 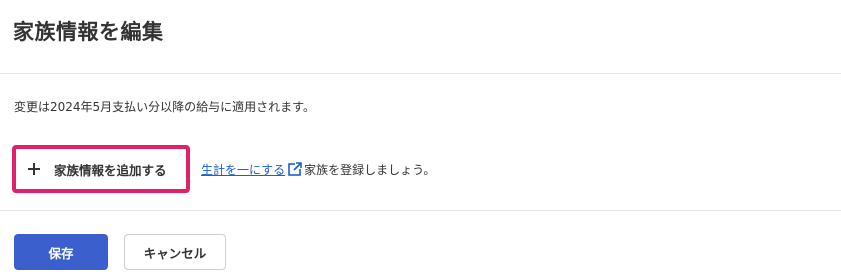 I want to click on page-title: 家族情報を編集, so click(x=88, y=32).